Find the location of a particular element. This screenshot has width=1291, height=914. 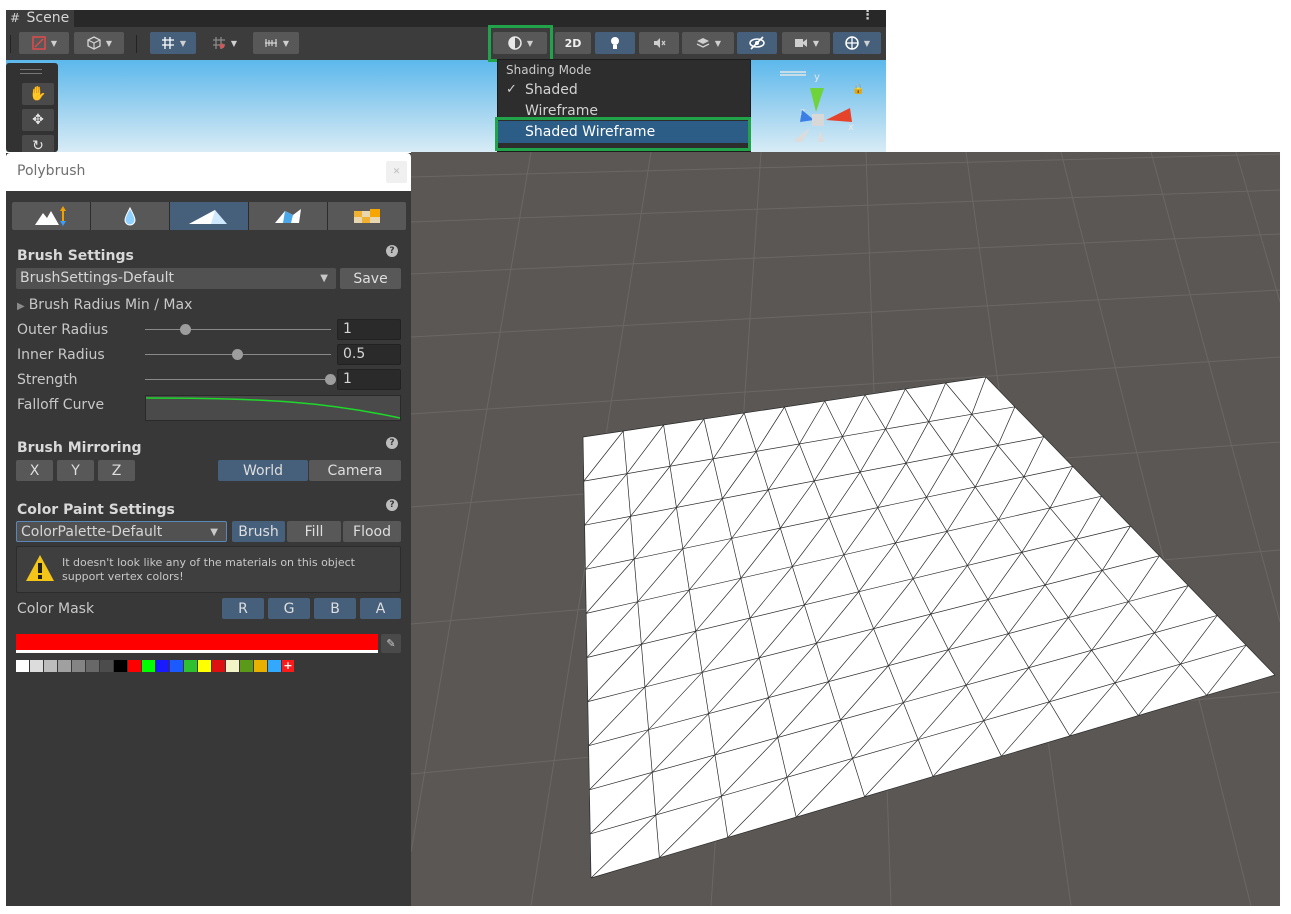

raise-lower-icon is located at coordinates (50, 216).